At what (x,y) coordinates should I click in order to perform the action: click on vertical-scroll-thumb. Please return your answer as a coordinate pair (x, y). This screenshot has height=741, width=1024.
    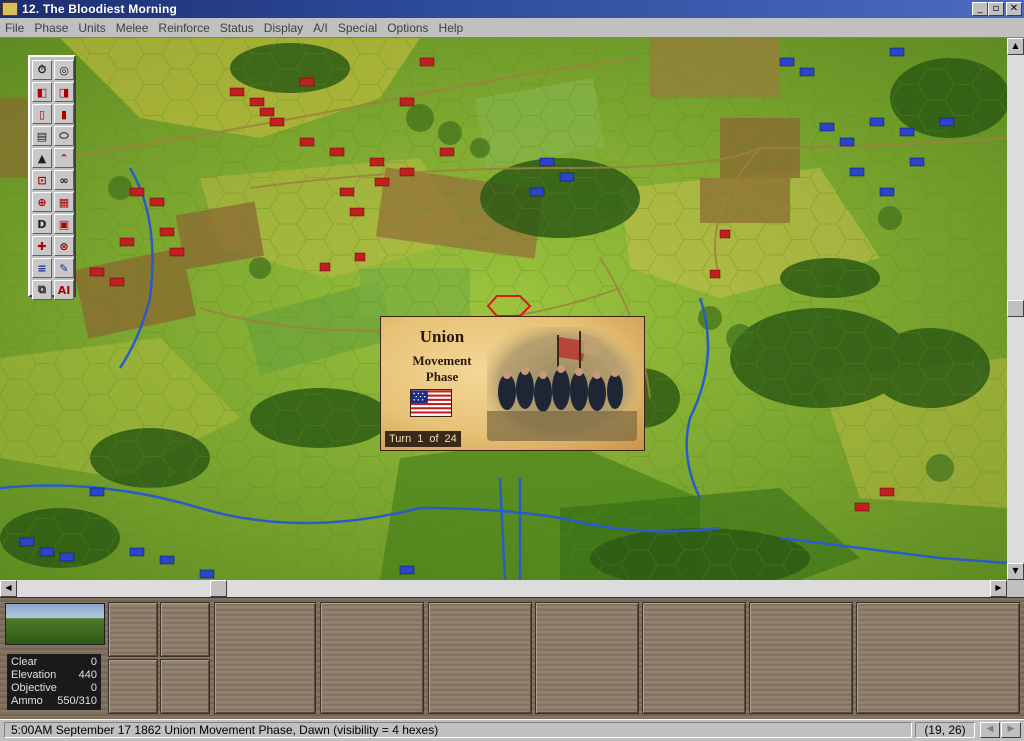
    Looking at the image, I should click on (1015, 308).